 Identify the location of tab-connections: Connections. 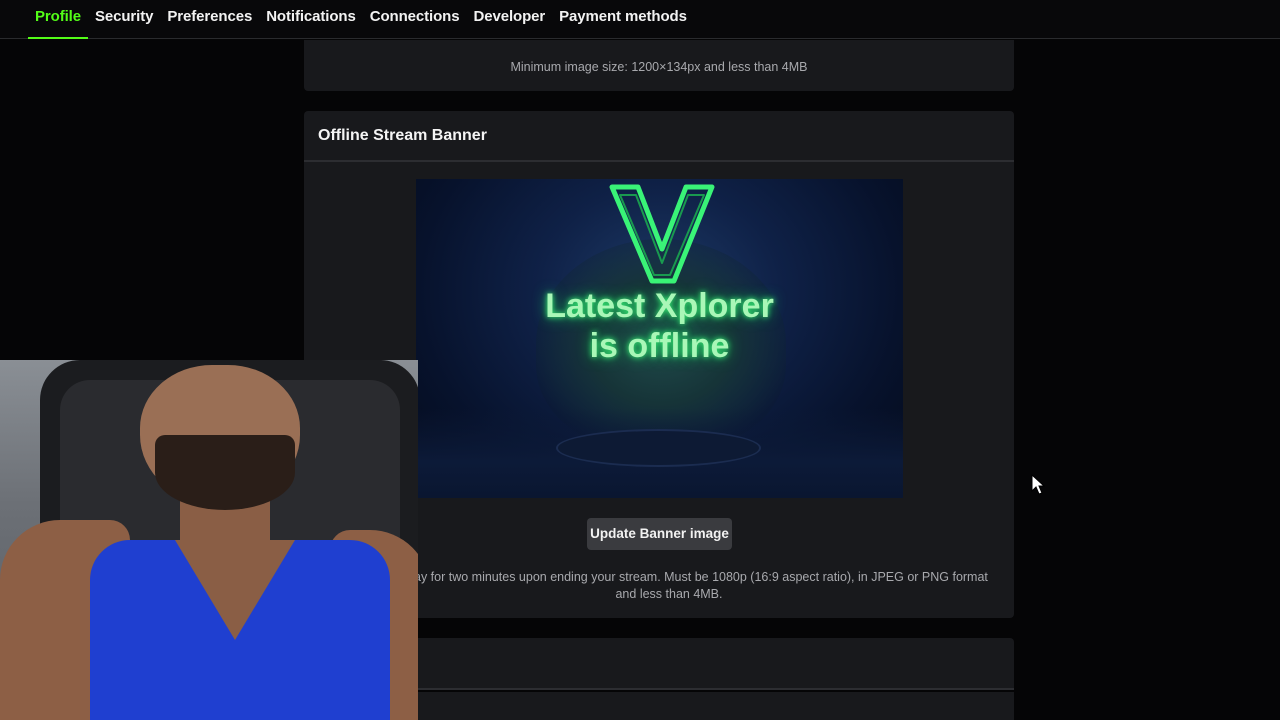
(415, 19).